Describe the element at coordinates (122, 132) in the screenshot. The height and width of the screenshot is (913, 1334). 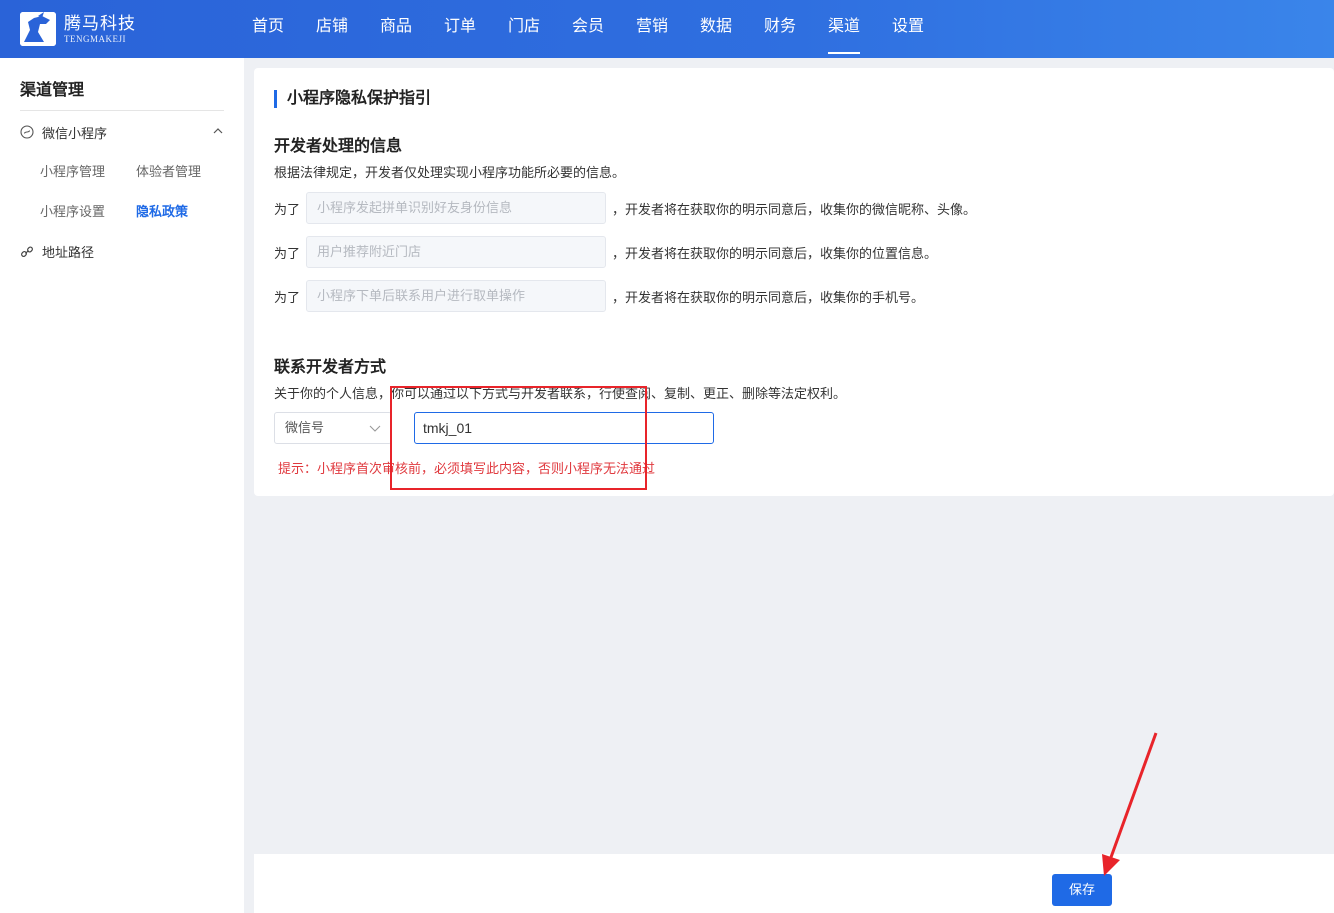
I see `sidebar-group-miniprogram: 微信小程序` at that location.